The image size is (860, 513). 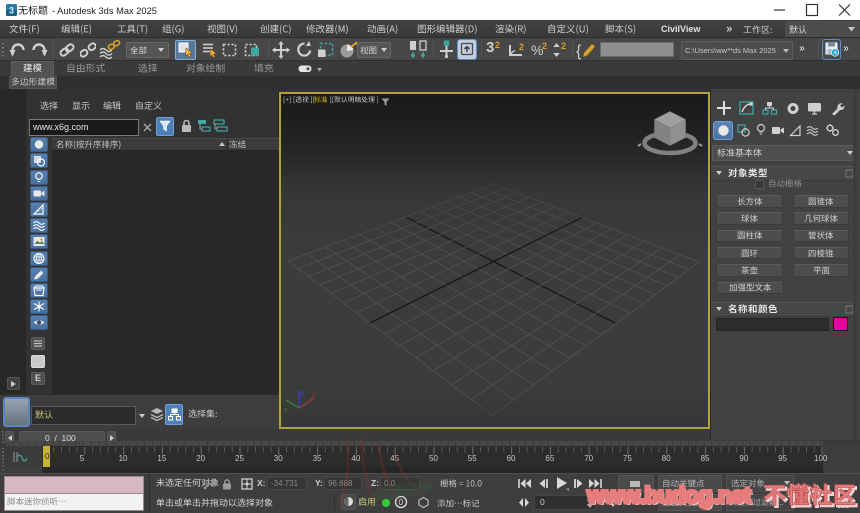 I want to click on svg-text: 3, so click(x=11, y=11).